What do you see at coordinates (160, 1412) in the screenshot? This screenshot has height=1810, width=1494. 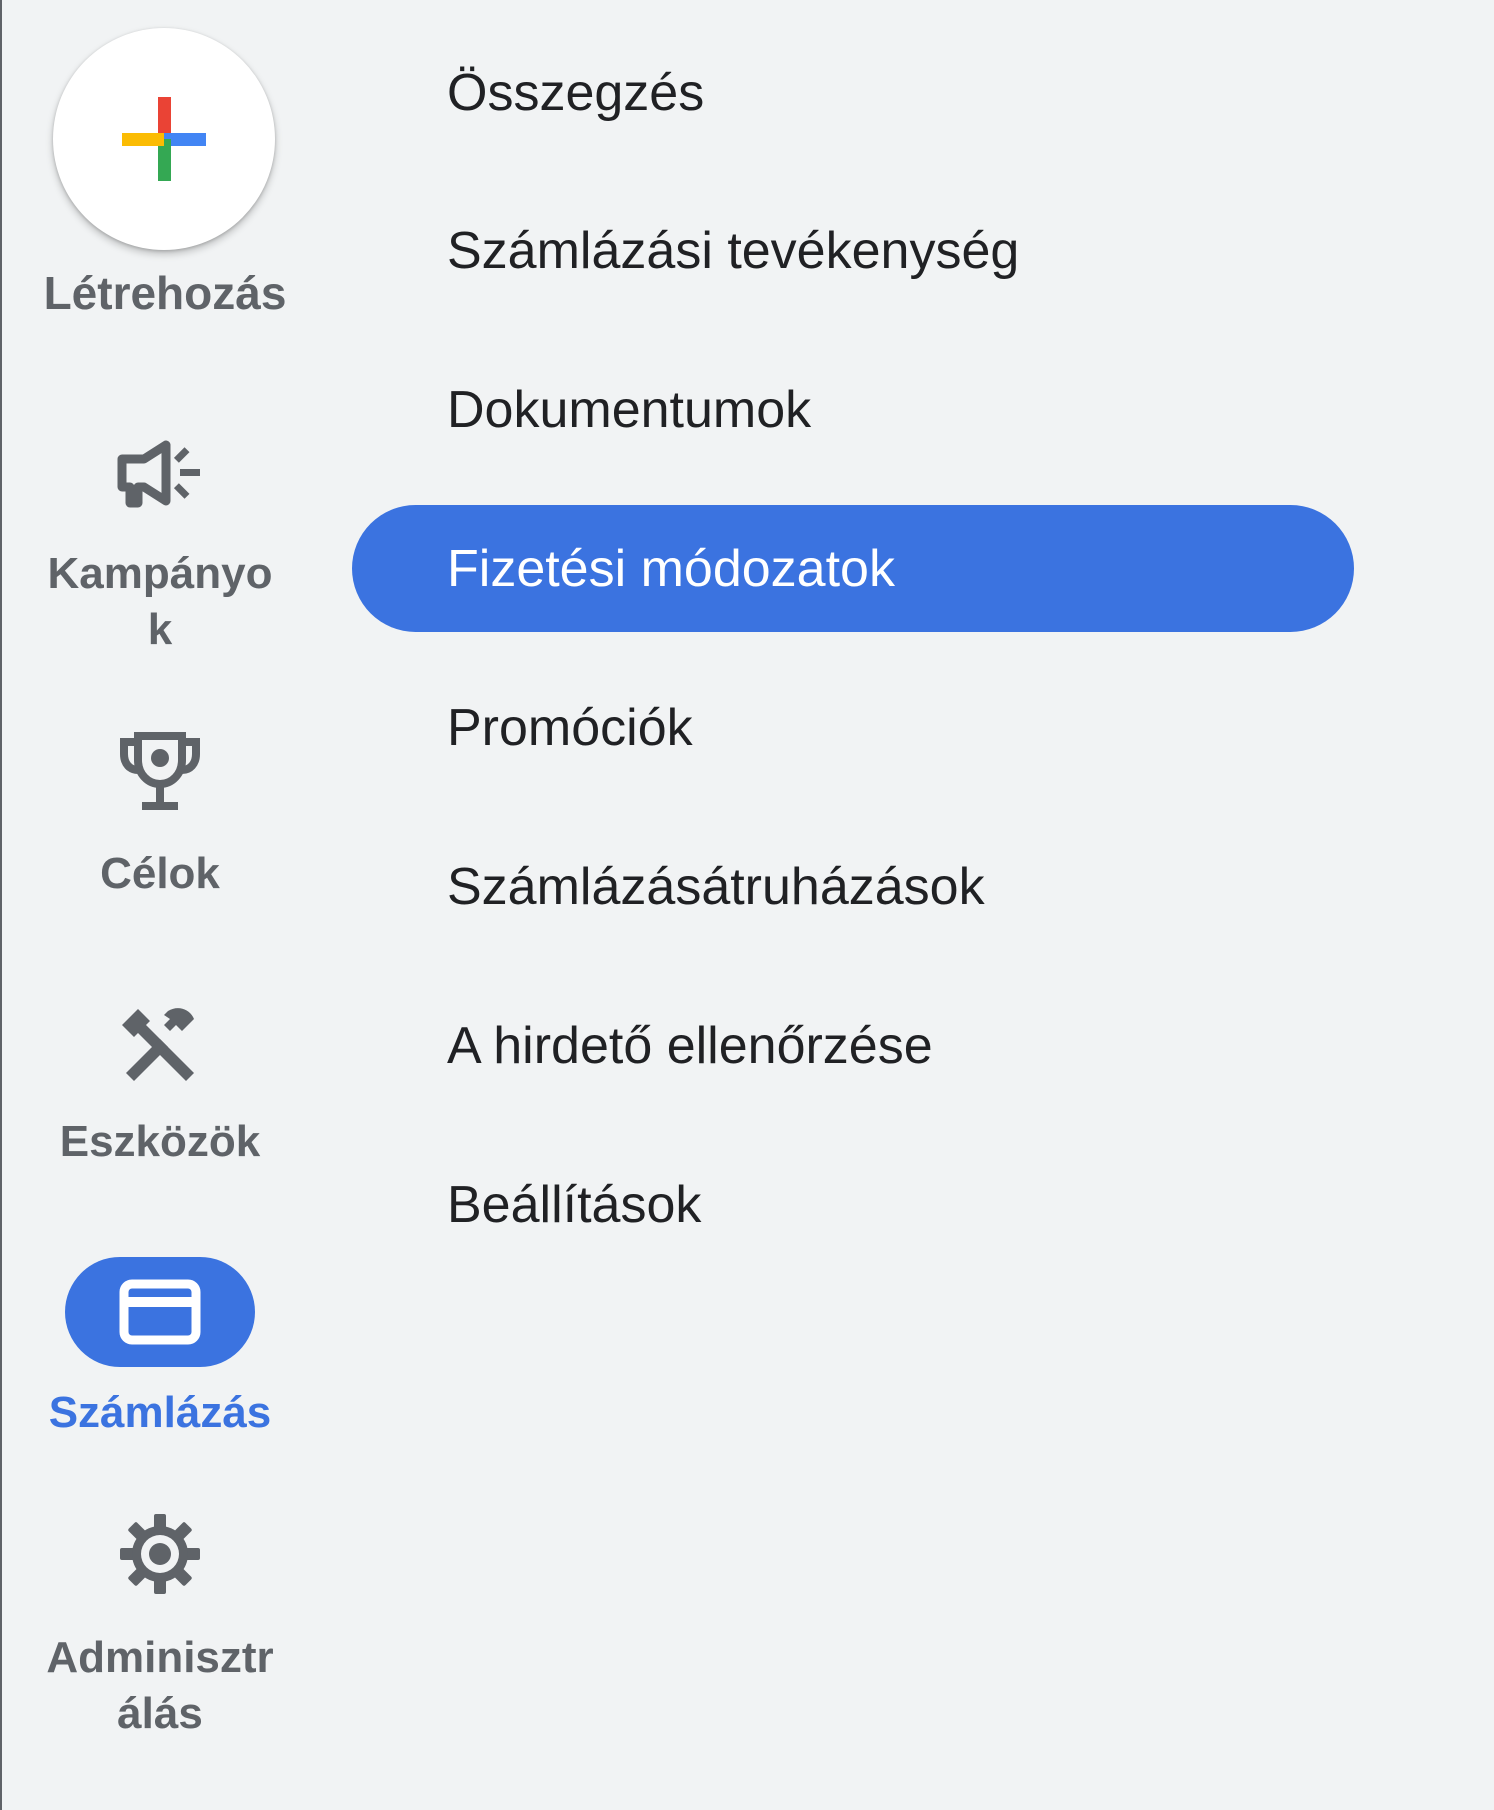 I see `rail-label-billing: Számlázás` at bounding box center [160, 1412].